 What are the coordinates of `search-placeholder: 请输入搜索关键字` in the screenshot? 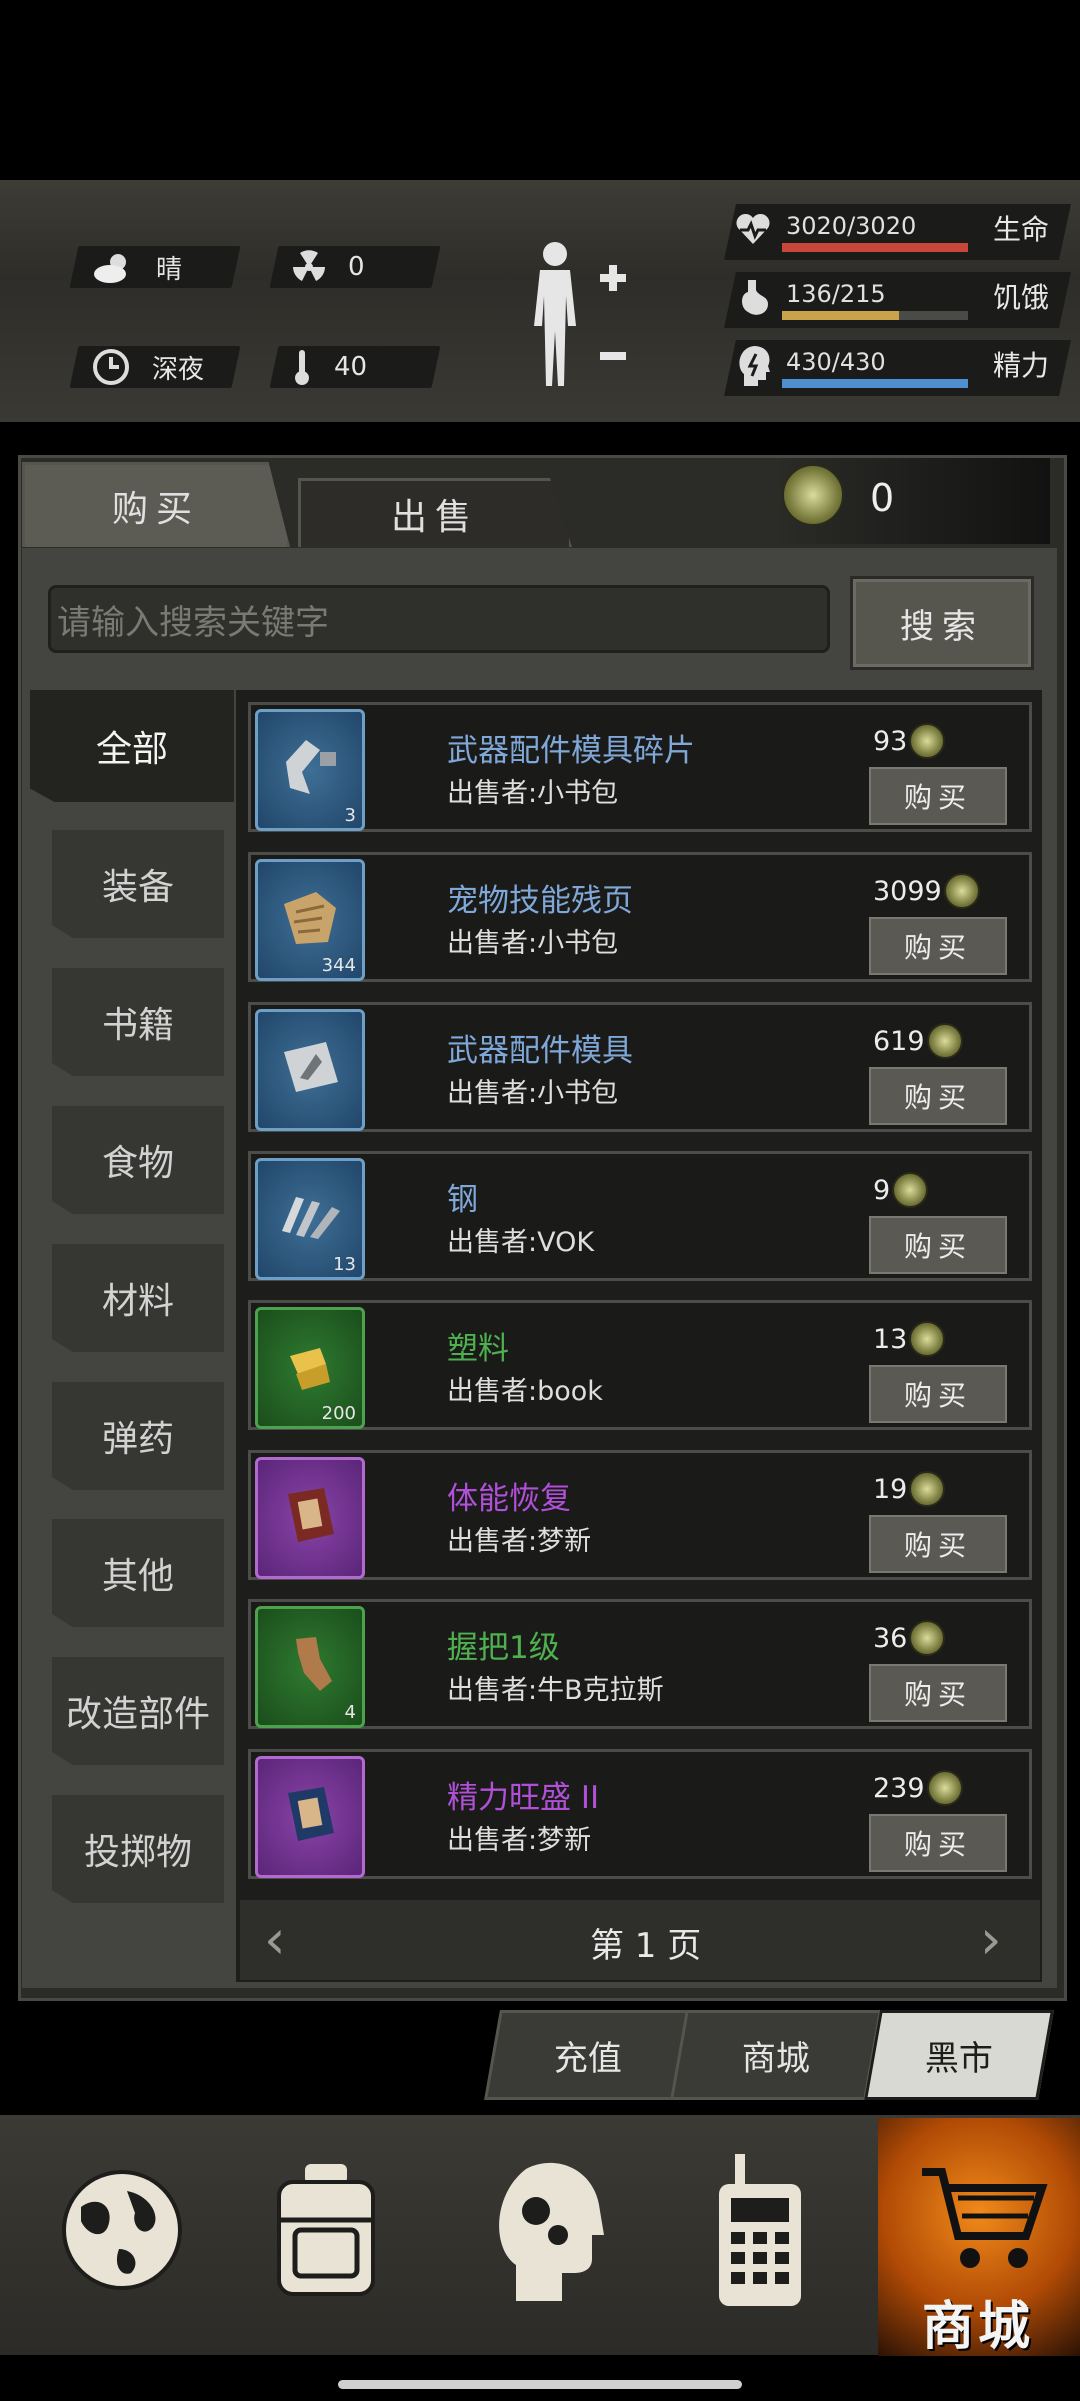 It's located at (193, 622).